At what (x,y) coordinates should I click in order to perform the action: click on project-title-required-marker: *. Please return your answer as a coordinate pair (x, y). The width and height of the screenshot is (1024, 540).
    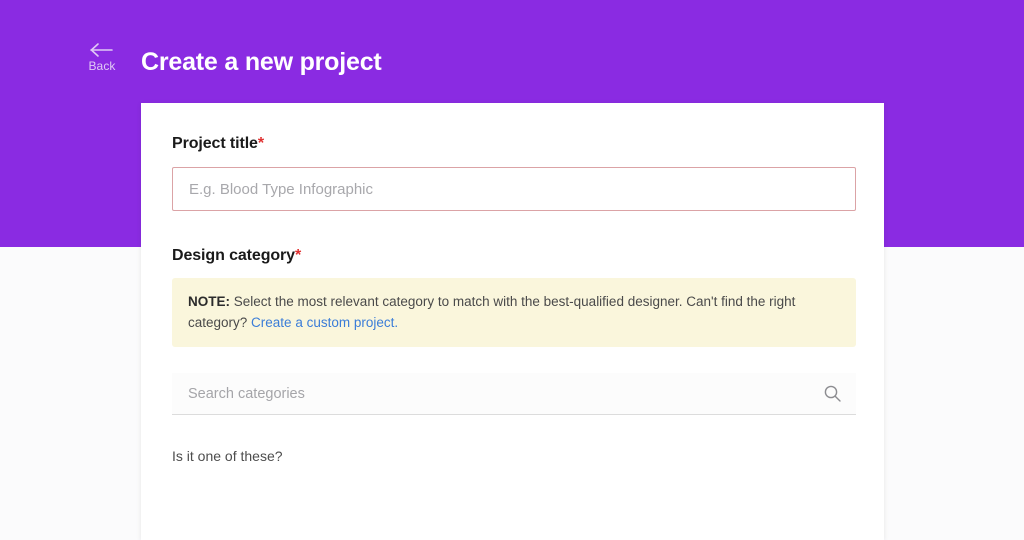
    Looking at the image, I should click on (260, 143).